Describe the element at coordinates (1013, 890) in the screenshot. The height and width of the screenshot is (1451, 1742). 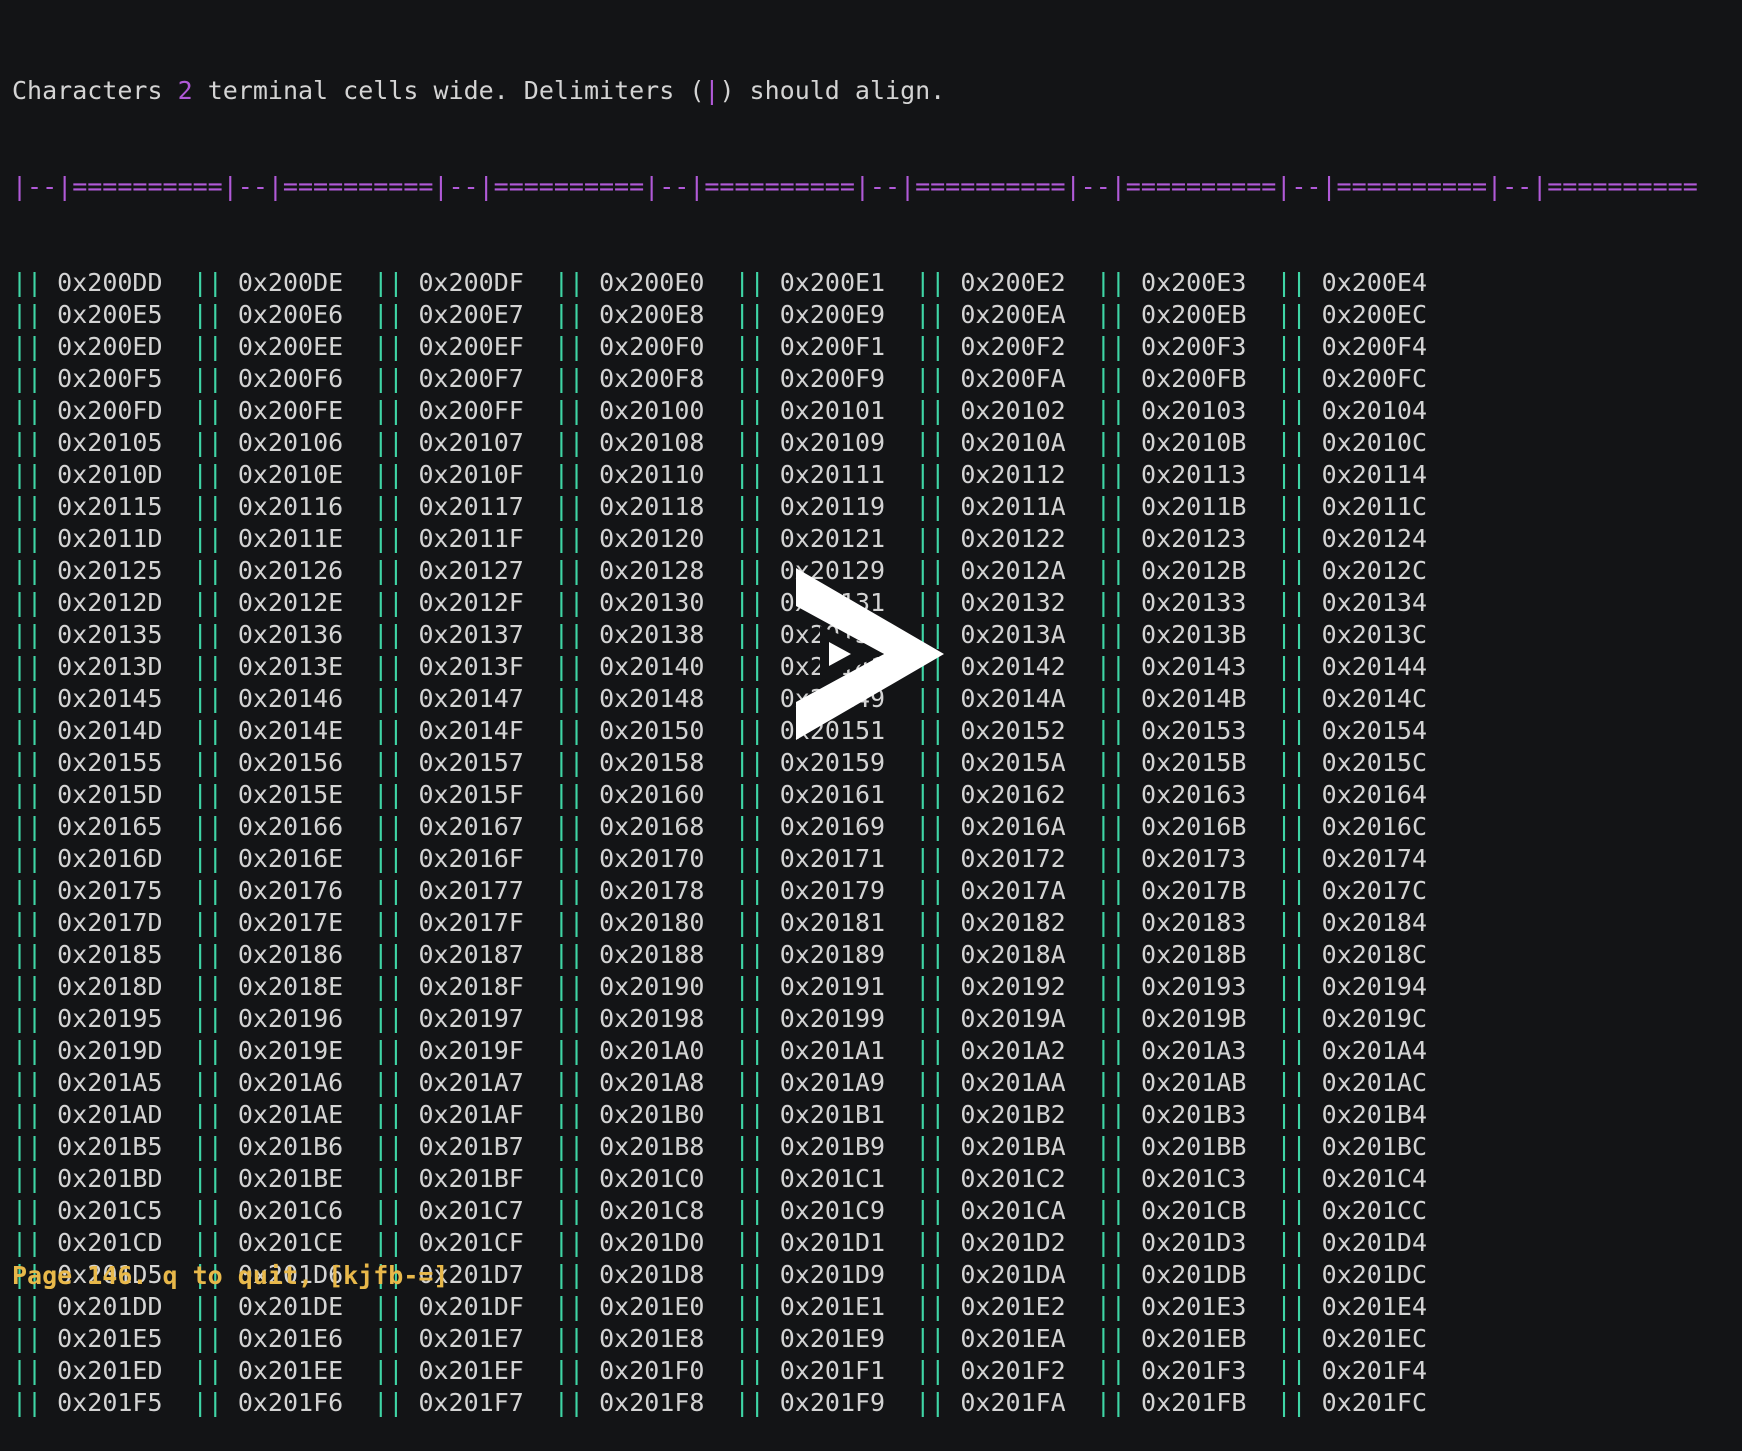
I see `codepoint-cell: 0x2017A` at that location.